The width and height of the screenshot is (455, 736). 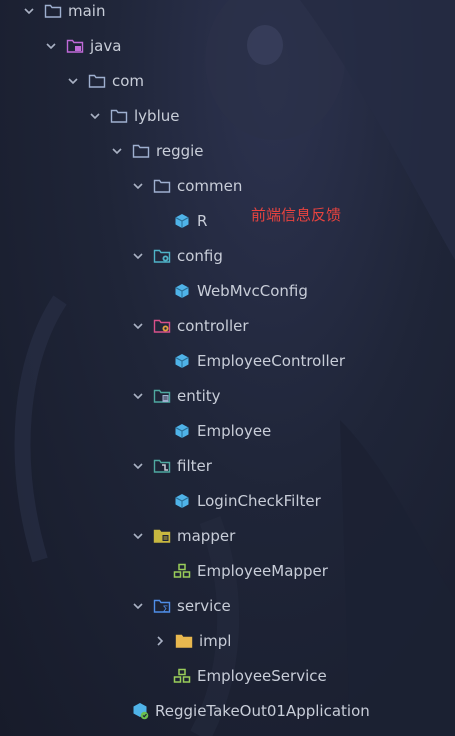 I want to click on mapper-folder-icon, so click(x=162, y=536).